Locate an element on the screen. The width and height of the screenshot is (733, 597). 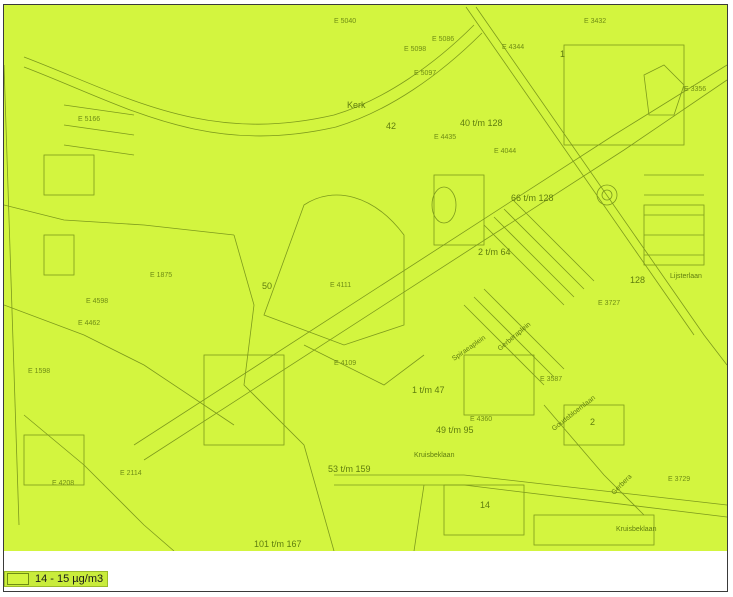
label-50: 50 is located at coordinates (267, 286).